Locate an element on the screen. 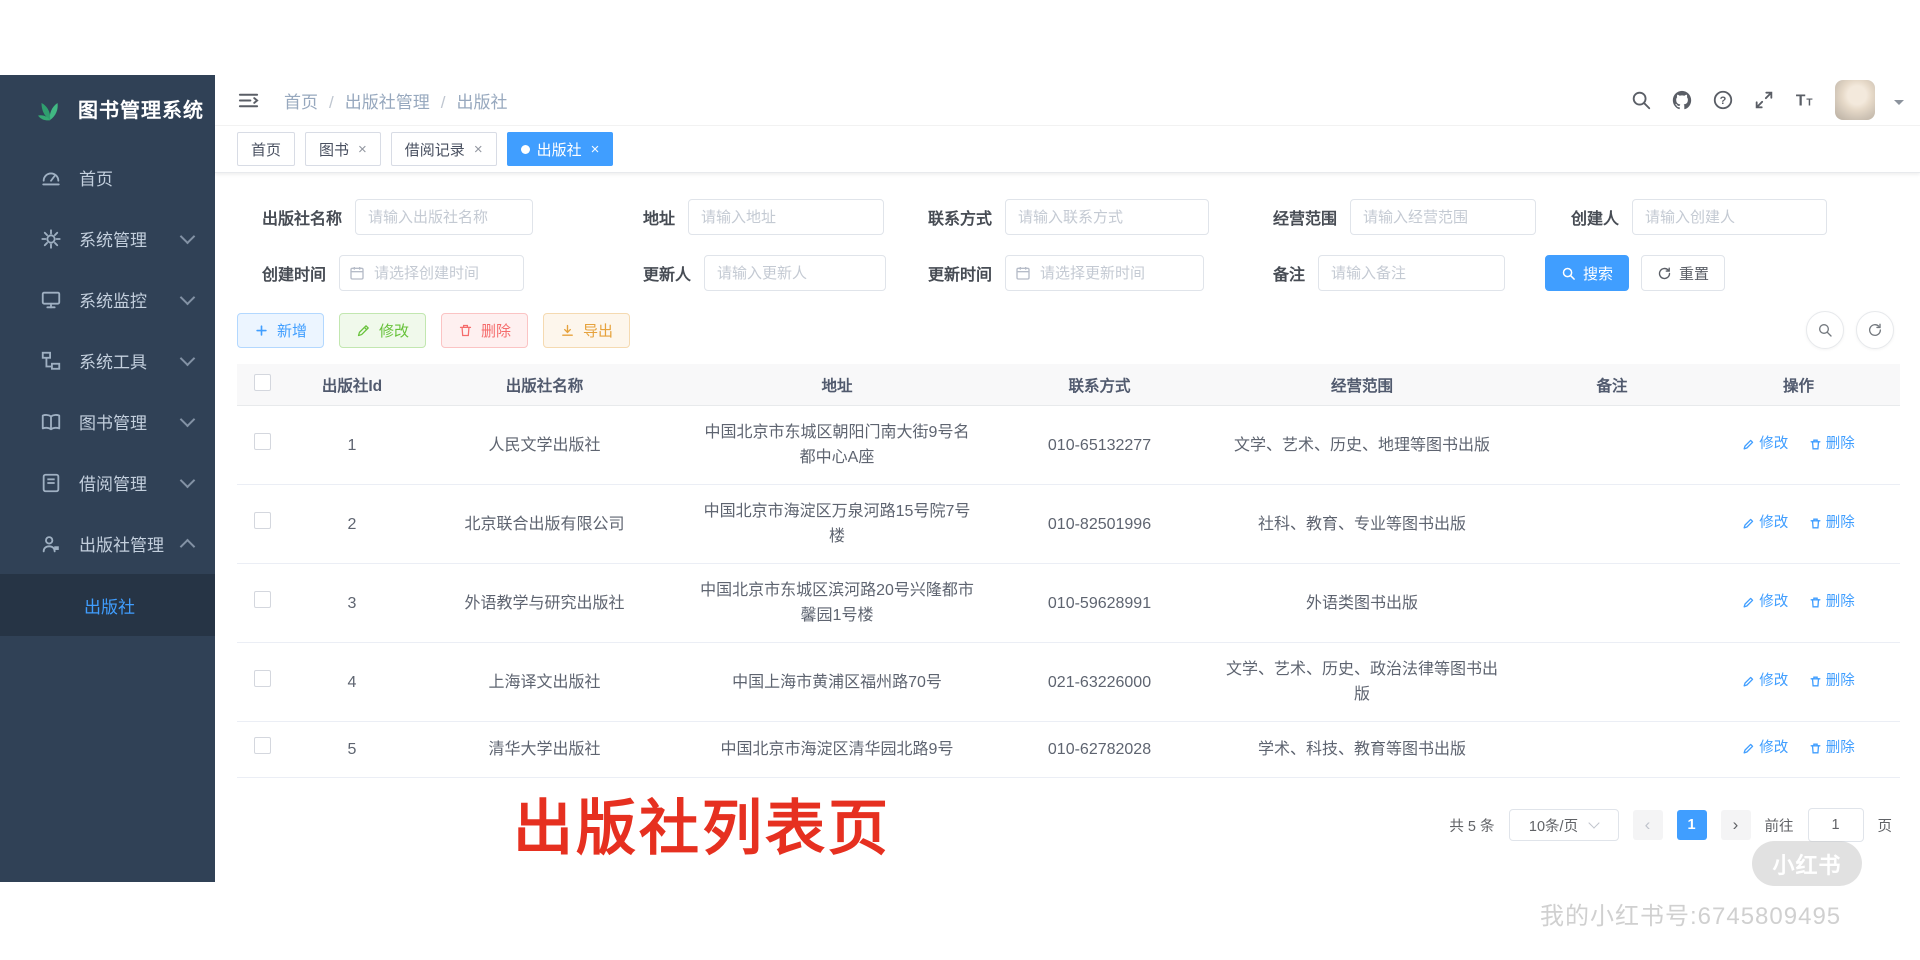 This screenshot has width=1920, height=960. avatar is located at coordinates (1855, 100).